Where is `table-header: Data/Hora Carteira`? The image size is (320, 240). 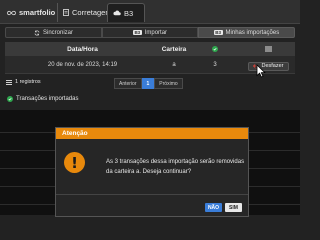
table-header: Data/Hora Carteira is located at coordinates (150, 49).